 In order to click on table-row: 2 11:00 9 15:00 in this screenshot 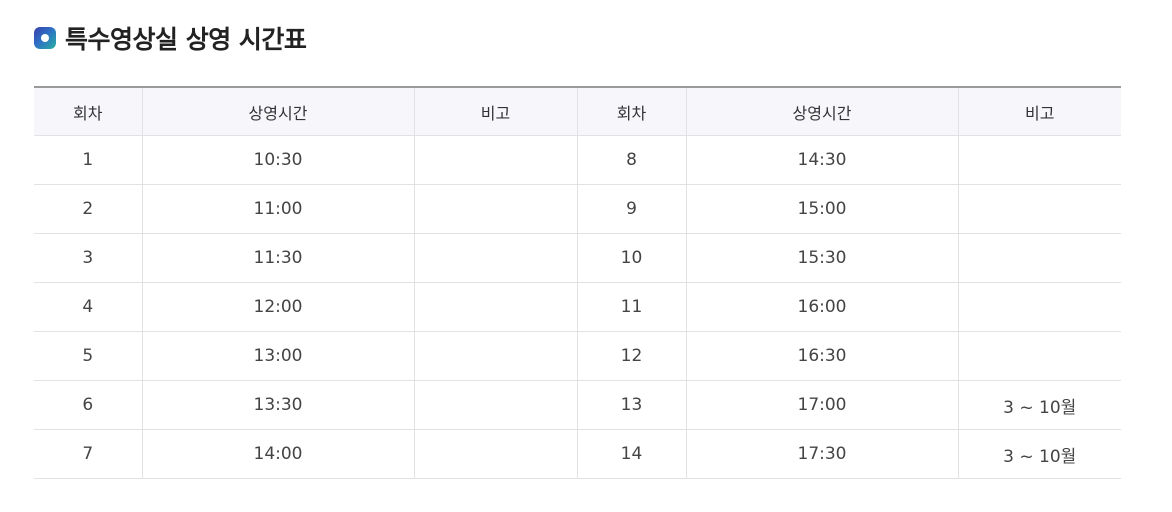, I will do `click(577, 209)`.